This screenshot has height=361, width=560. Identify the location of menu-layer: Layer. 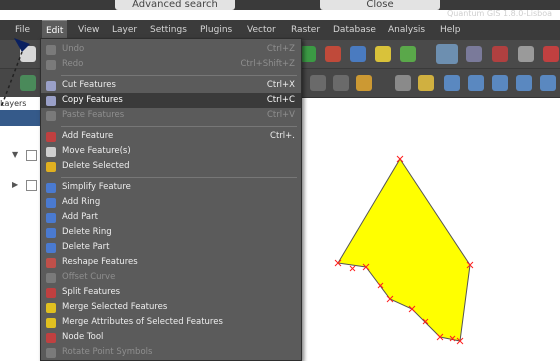
(124, 30).